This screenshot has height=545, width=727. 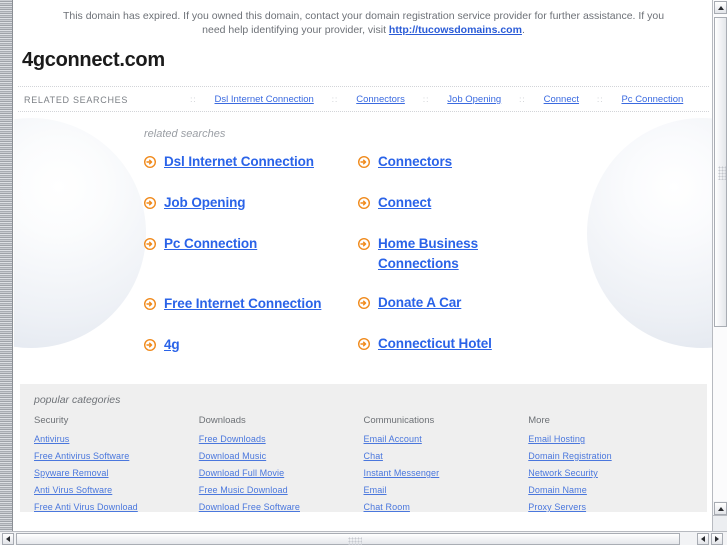 I want to click on expiry-notice-text-after: ., so click(x=523, y=30).